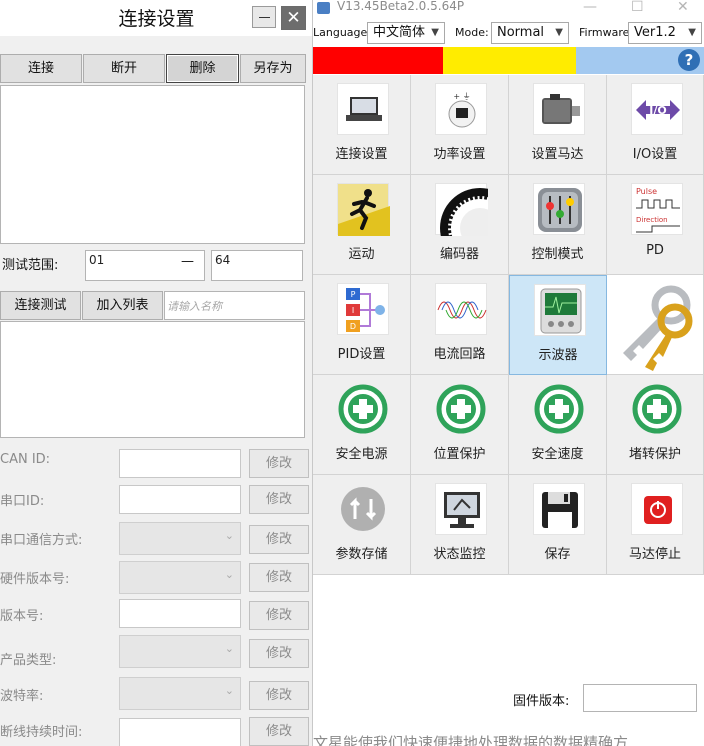 The image size is (704, 746). What do you see at coordinates (637, 7) in the screenshot?
I see `window-maximize-button: ☐` at bounding box center [637, 7].